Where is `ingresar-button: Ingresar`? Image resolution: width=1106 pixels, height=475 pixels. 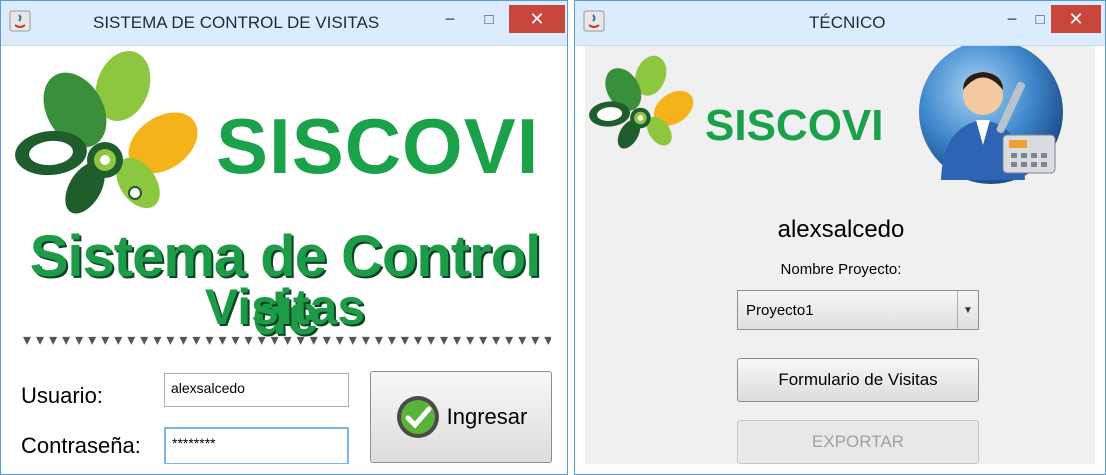 ingresar-button: Ingresar is located at coordinates (461, 417).